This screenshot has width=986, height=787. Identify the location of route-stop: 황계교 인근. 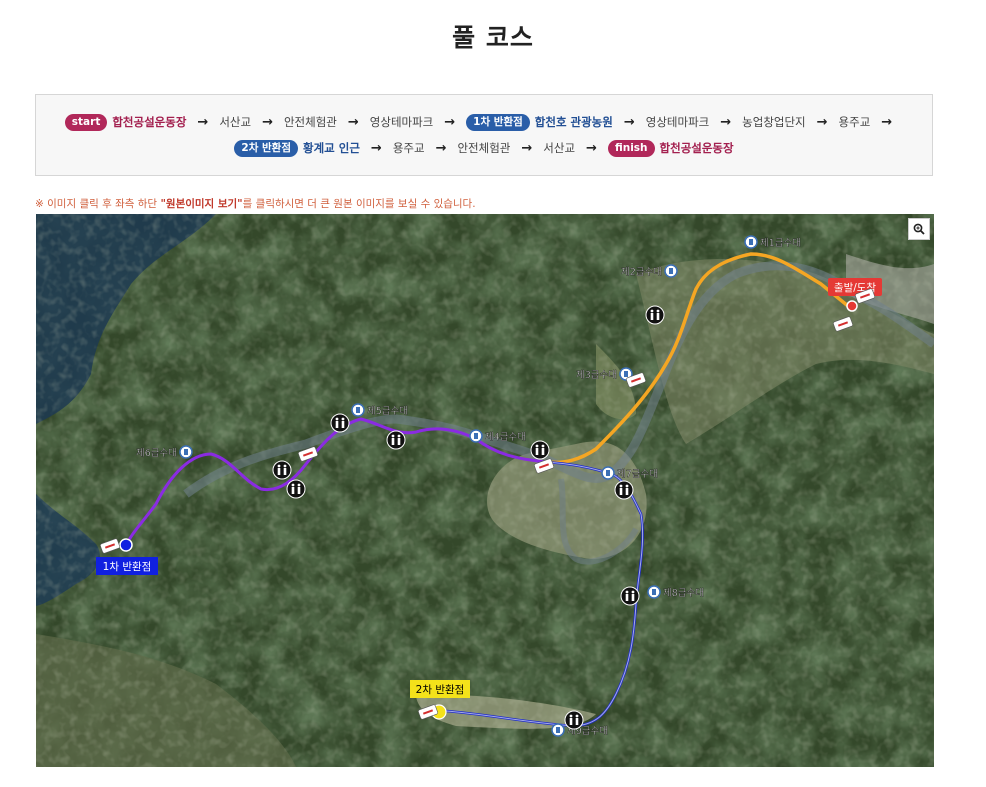
(331, 148).